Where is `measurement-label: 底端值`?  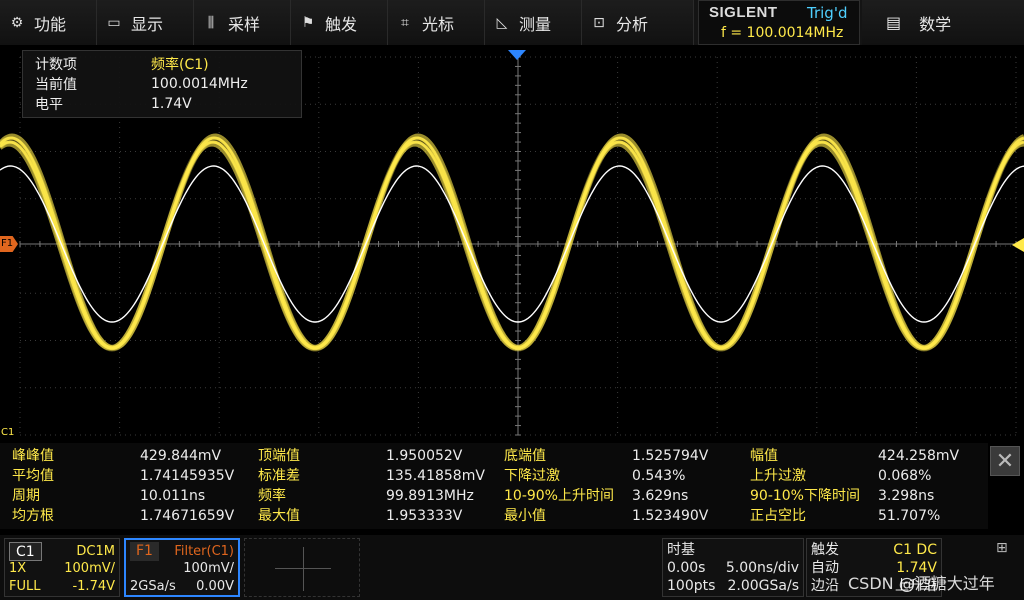
measurement-label: 底端值 is located at coordinates (525, 456).